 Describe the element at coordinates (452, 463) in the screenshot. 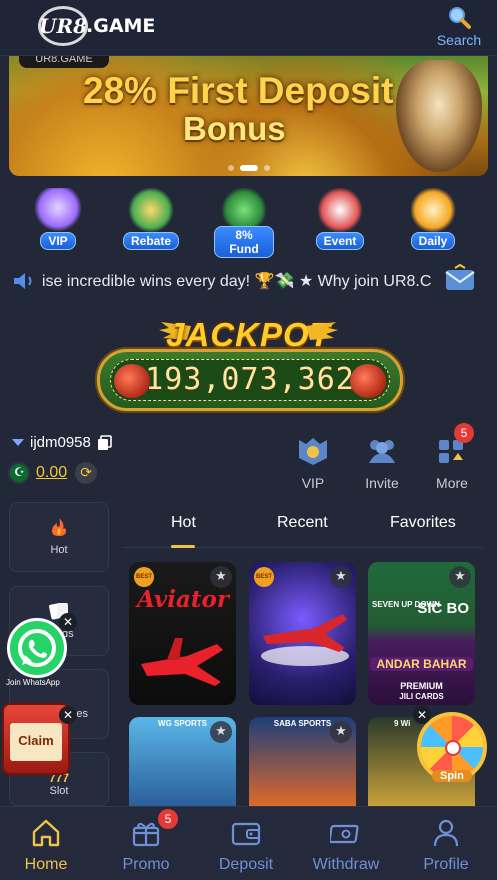

I see `more-action: More` at that location.